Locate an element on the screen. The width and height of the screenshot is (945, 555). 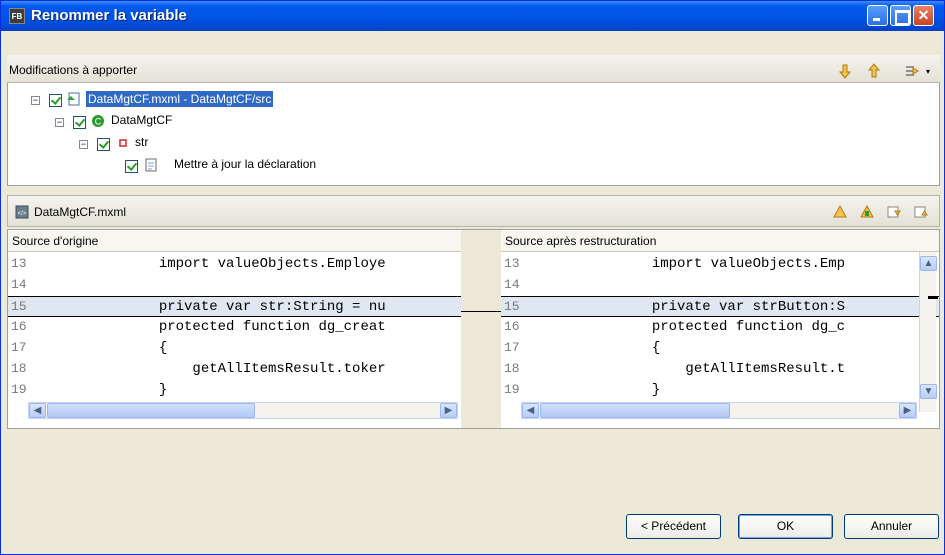
close-button: ✕ is located at coordinates (923, 15).